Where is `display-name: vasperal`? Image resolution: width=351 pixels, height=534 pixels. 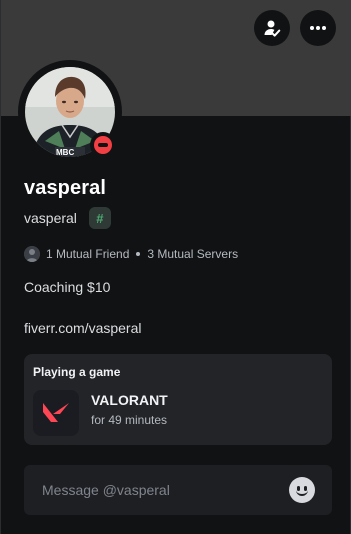
display-name: vasperal is located at coordinates (65, 188).